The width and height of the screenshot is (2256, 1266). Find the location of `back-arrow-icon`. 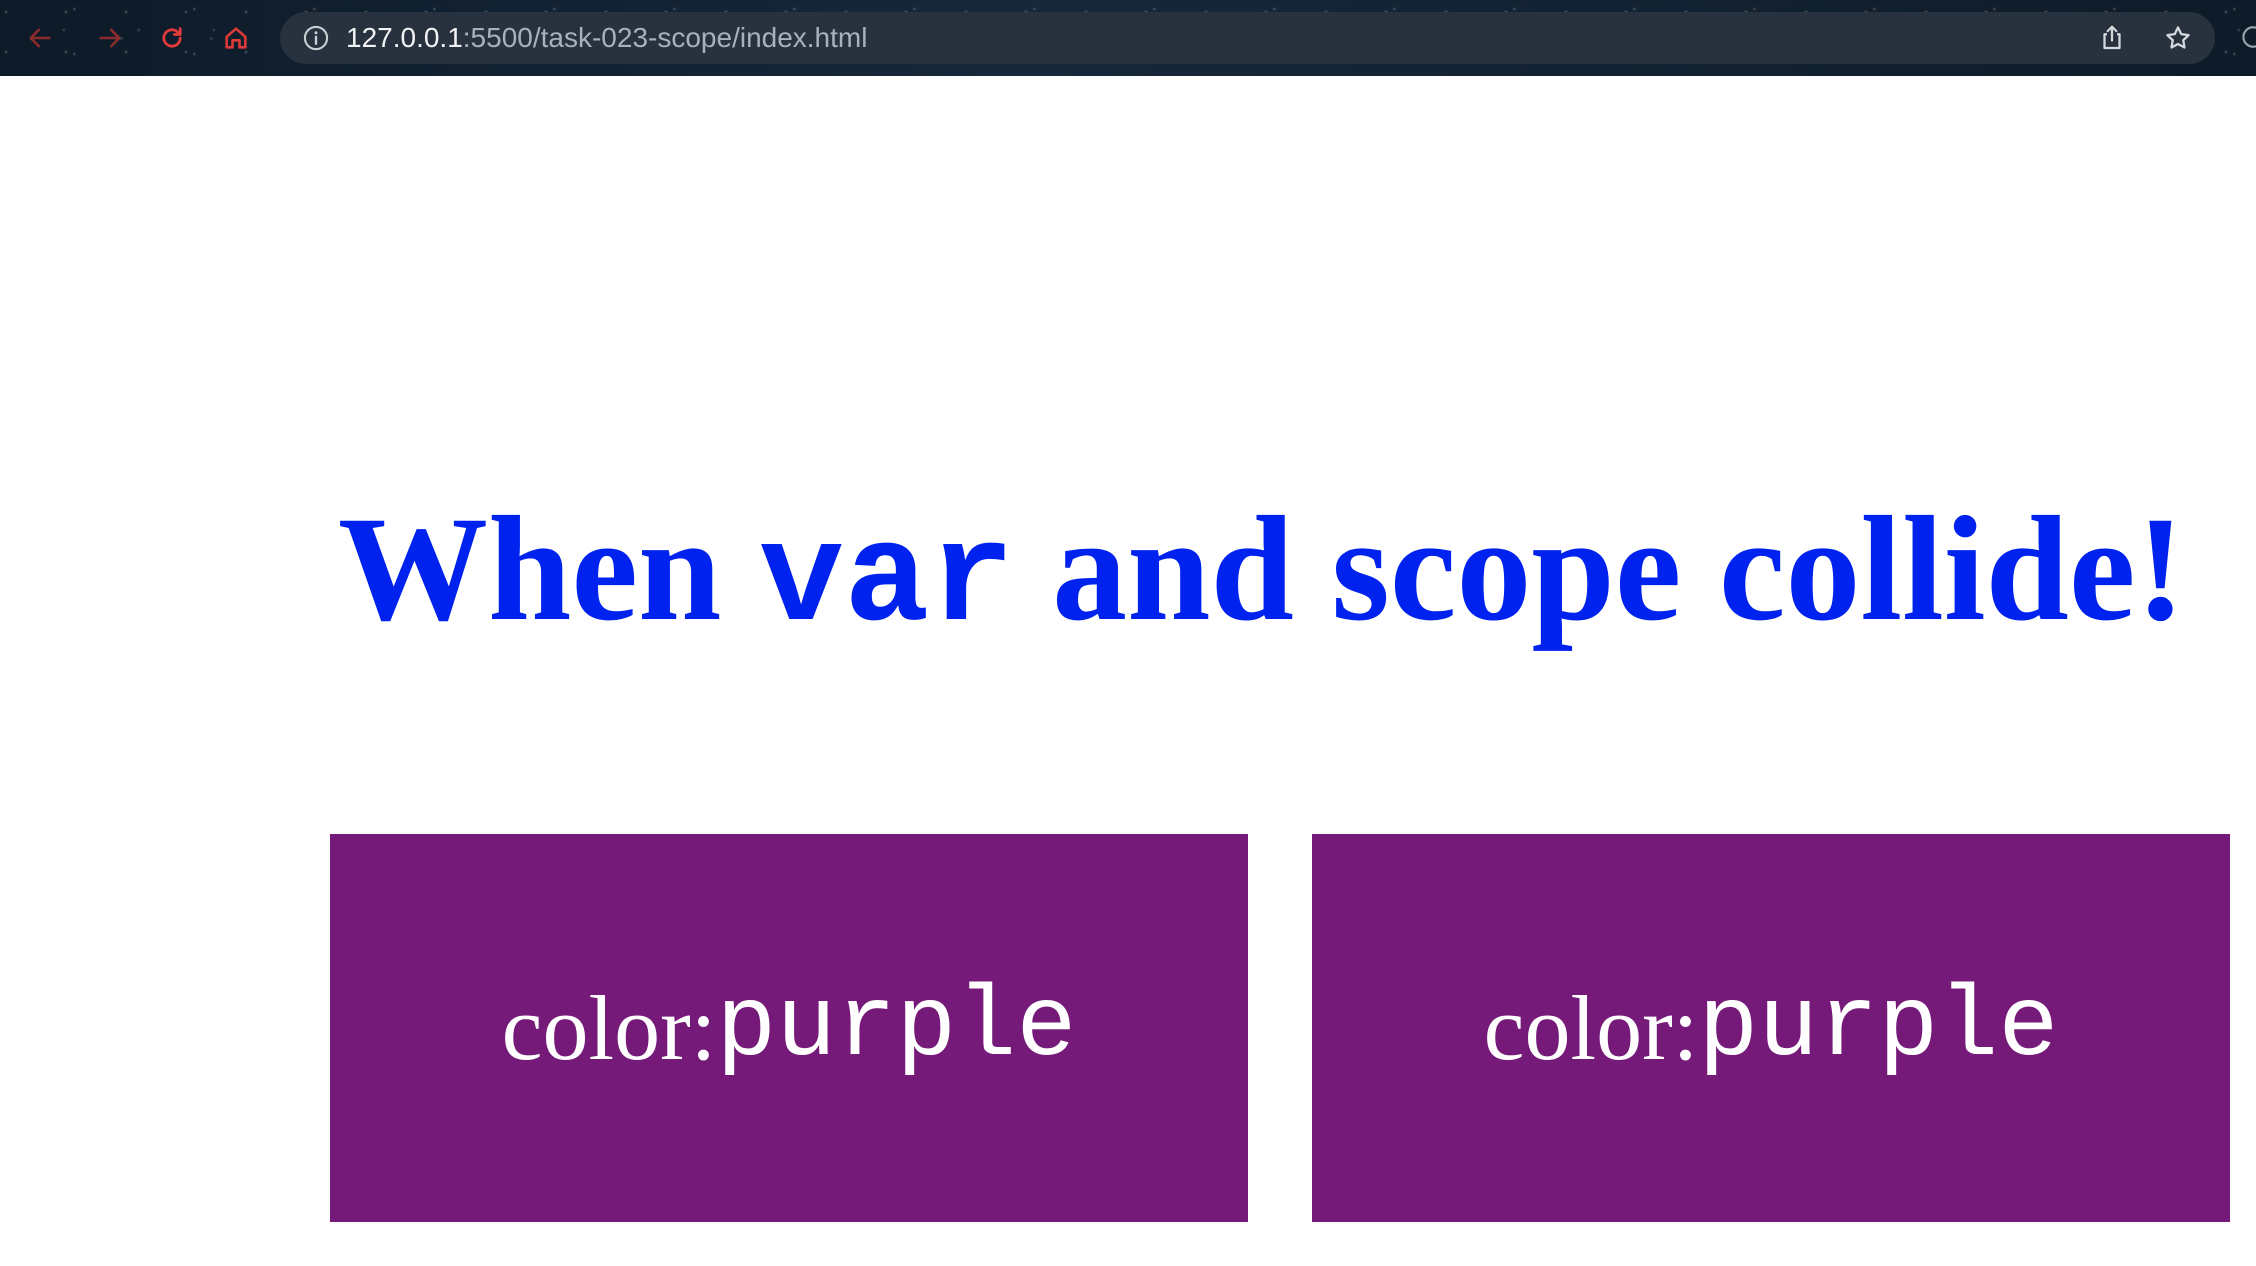

back-arrow-icon is located at coordinates (40, 38).